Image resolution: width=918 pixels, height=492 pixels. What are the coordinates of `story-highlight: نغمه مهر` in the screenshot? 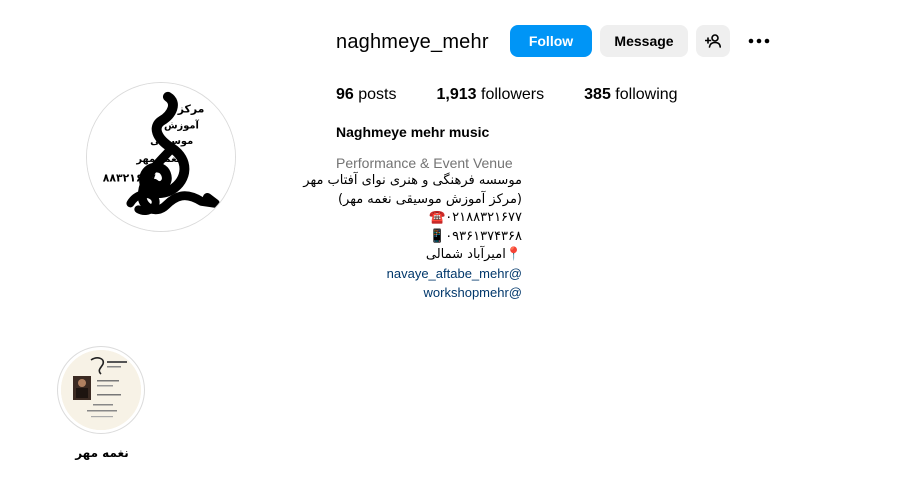 It's located at (102, 403).